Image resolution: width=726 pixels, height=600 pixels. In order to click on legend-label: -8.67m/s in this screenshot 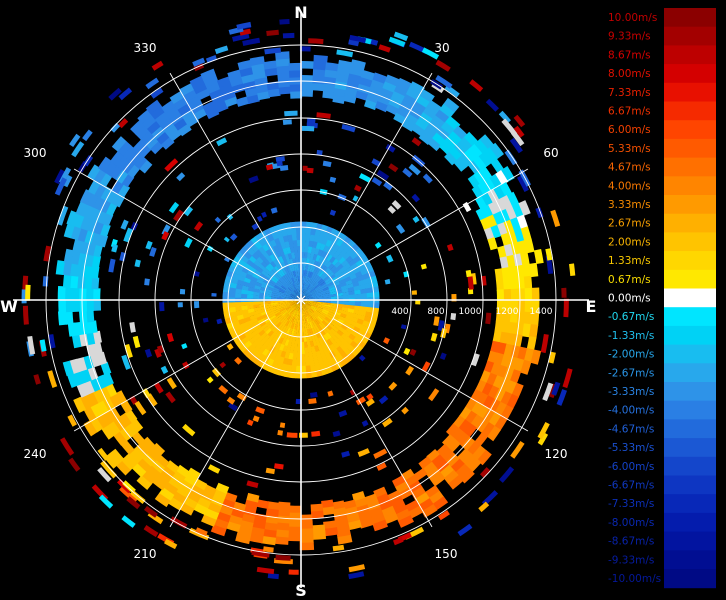, I will do `click(631, 542)`.